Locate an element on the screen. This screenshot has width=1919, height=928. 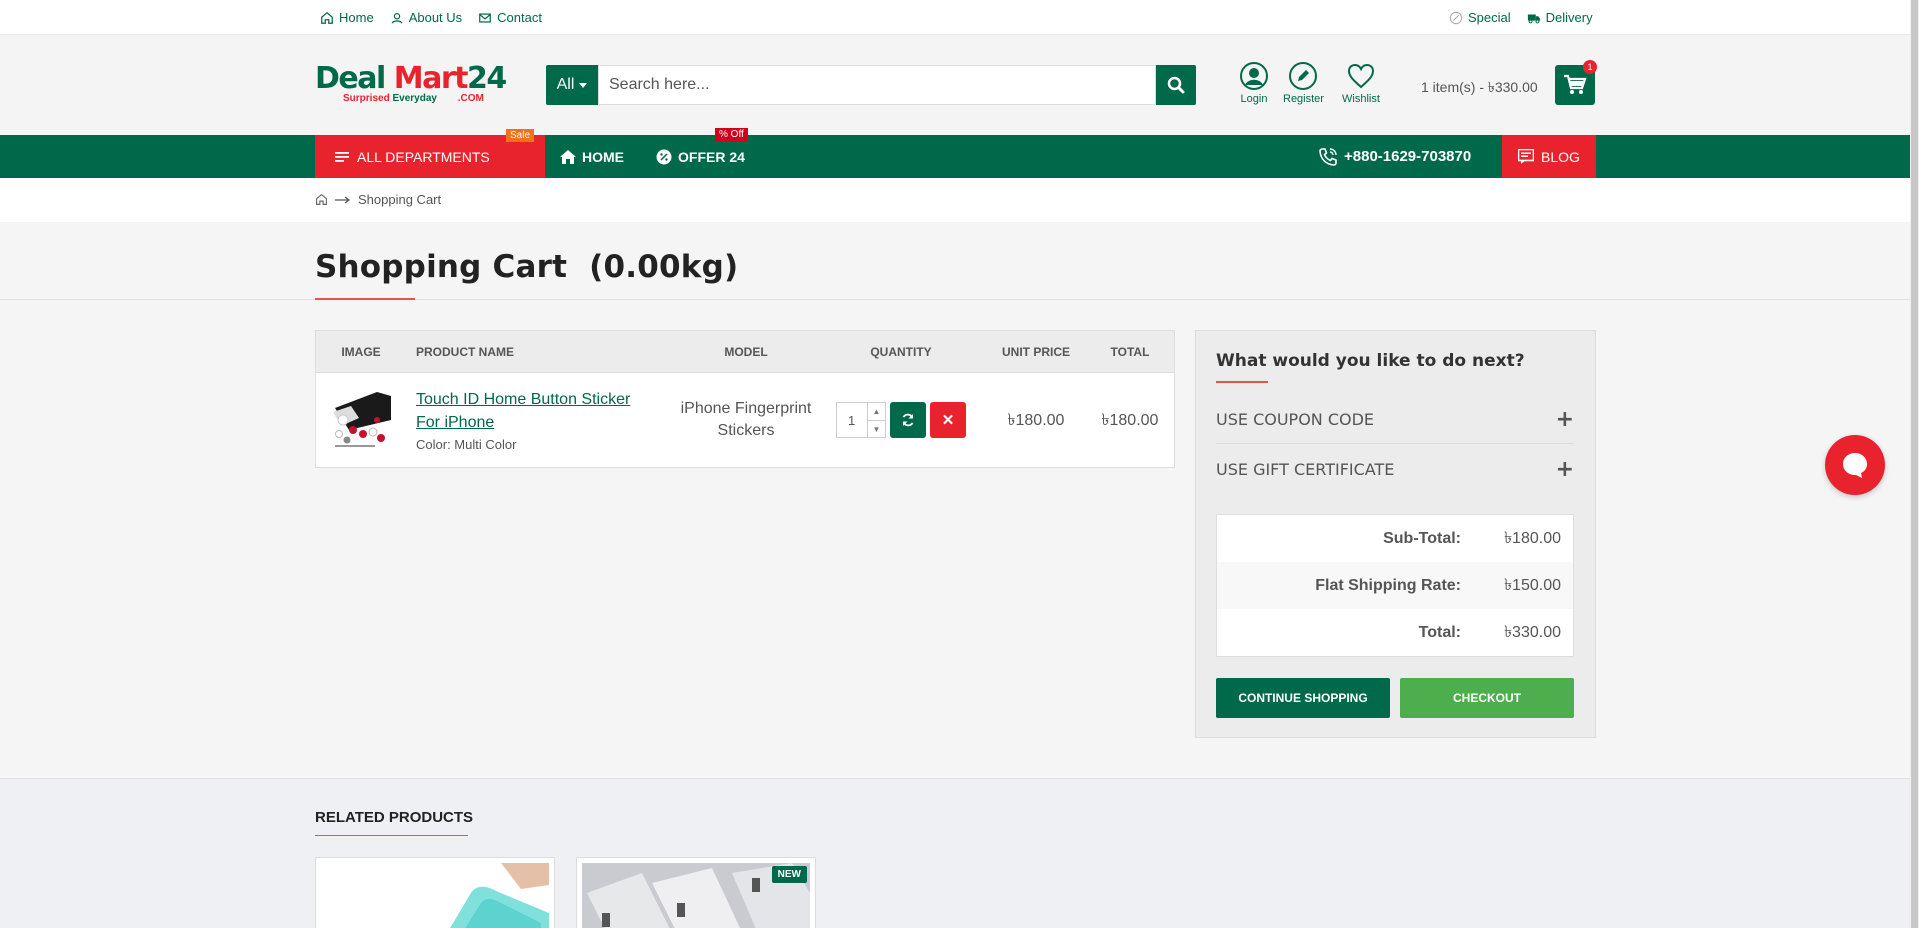
panel-title: What would you like to do next? is located at coordinates (1370, 361).